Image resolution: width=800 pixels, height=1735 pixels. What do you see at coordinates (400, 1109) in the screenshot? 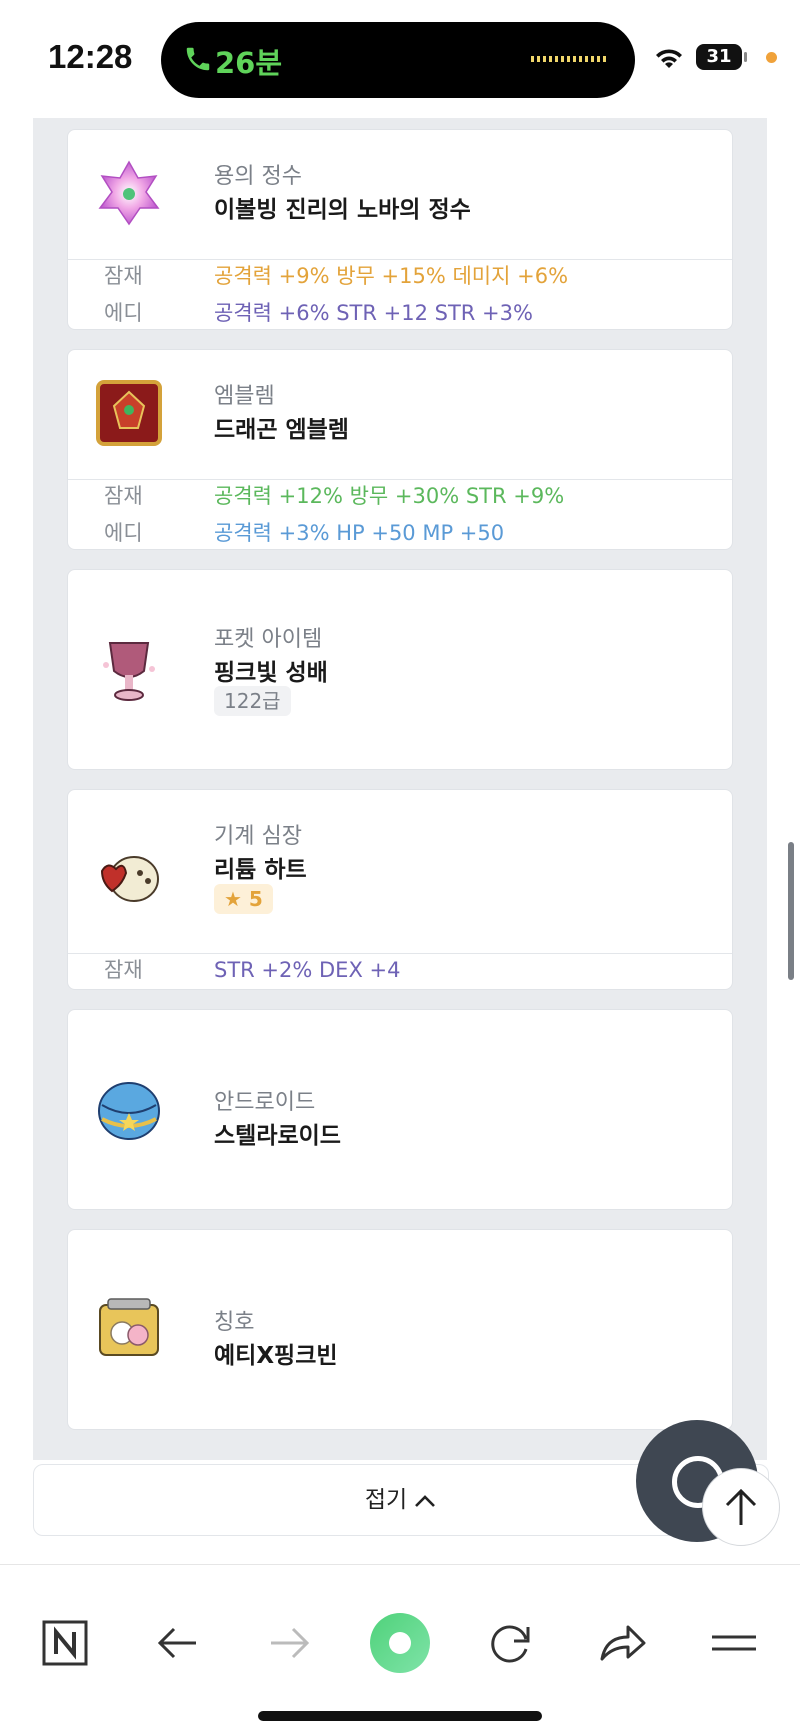
I see `item-card: 안드로이드 스텔라로이드` at bounding box center [400, 1109].